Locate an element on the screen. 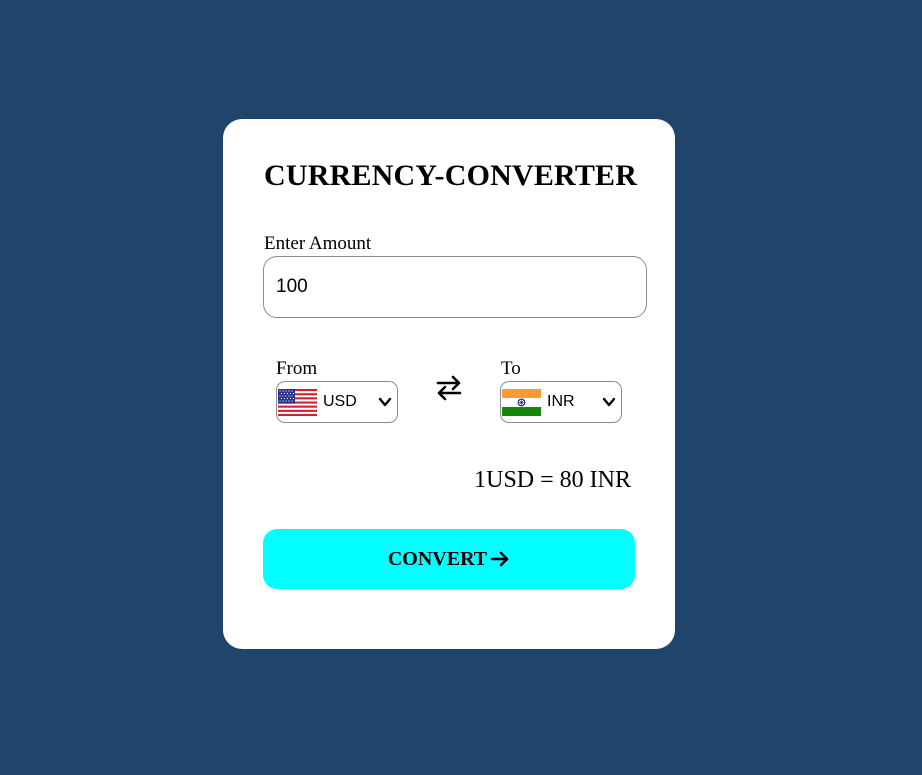  convert-button-label: CONVERT is located at coordinates (437, 558).